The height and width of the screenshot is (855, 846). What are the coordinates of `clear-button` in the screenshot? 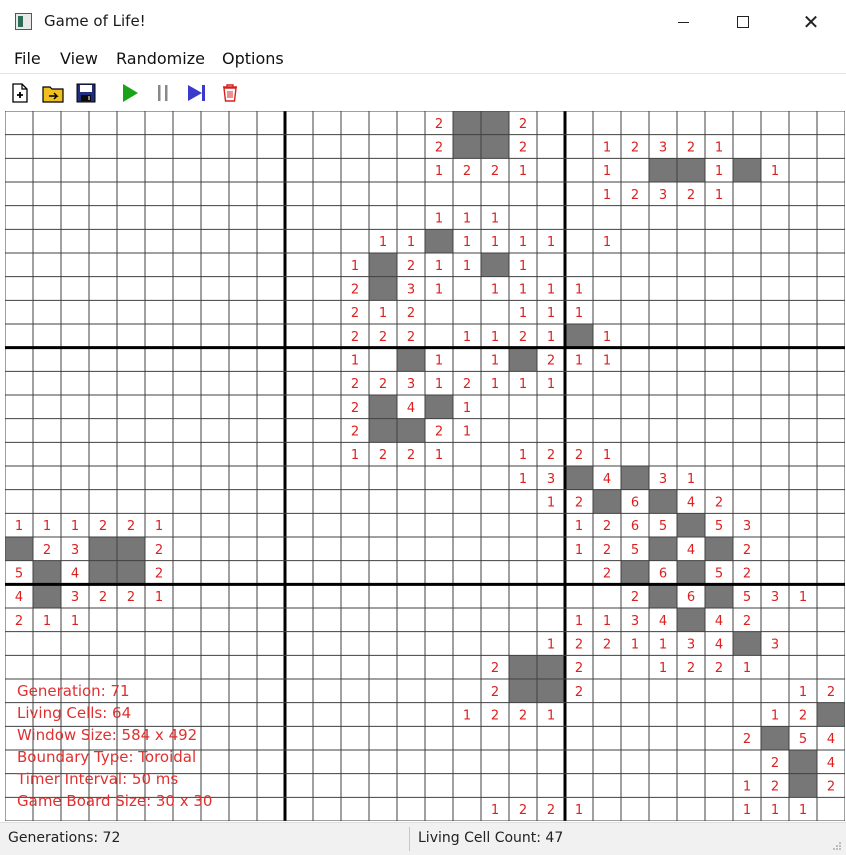 It's located at (230, 93).